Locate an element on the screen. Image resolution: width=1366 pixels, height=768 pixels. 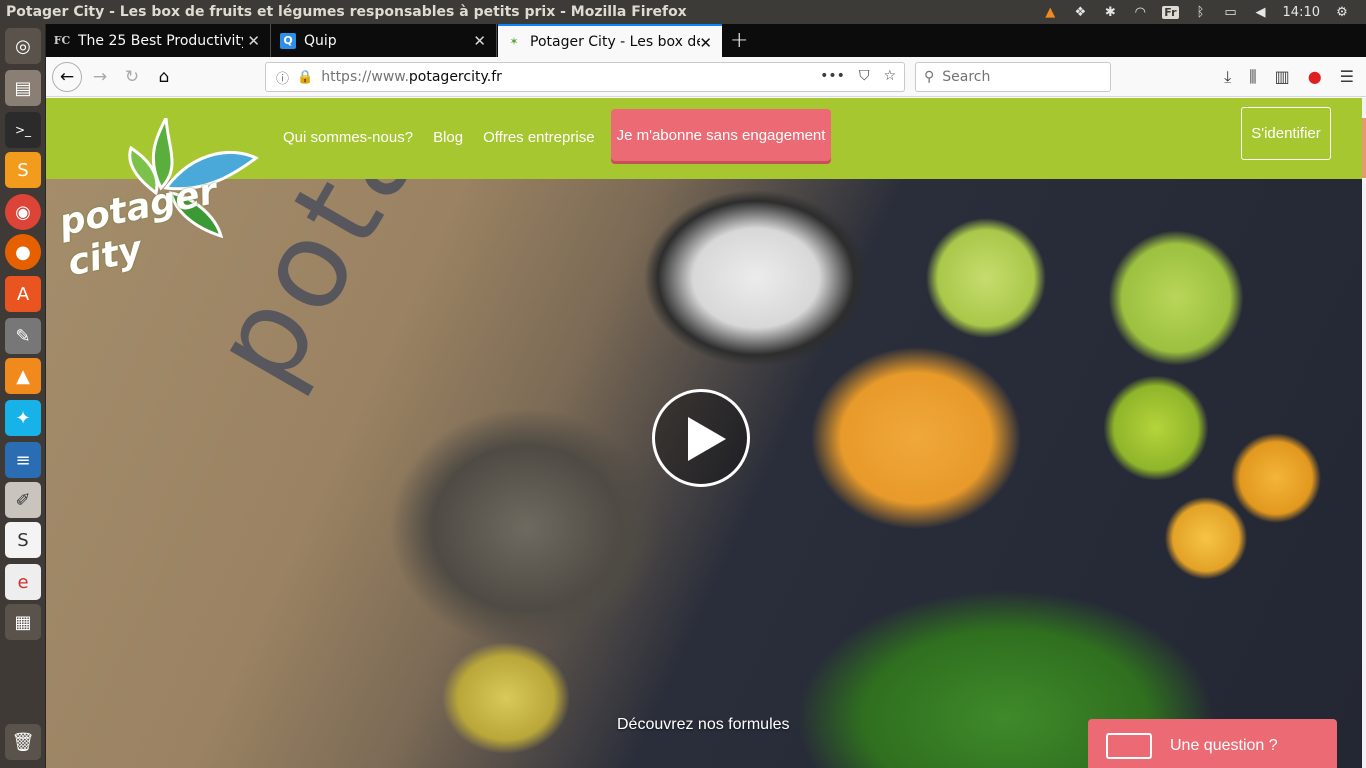
libreoffice-writer-icon: ≡ is located at coordinates (23, 460).